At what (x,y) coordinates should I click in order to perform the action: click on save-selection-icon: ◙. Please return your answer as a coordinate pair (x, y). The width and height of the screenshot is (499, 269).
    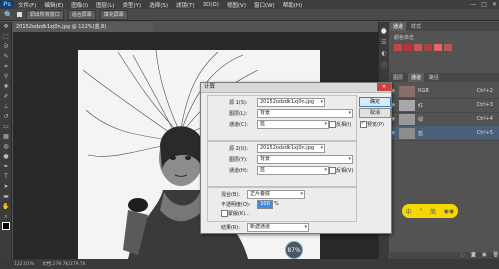
    Looking at the image, I should click on (473, 255).